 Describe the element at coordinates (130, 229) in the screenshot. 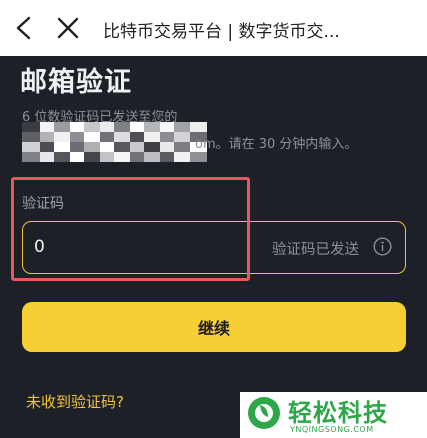

I see `annotation-highlight-box` at that location.